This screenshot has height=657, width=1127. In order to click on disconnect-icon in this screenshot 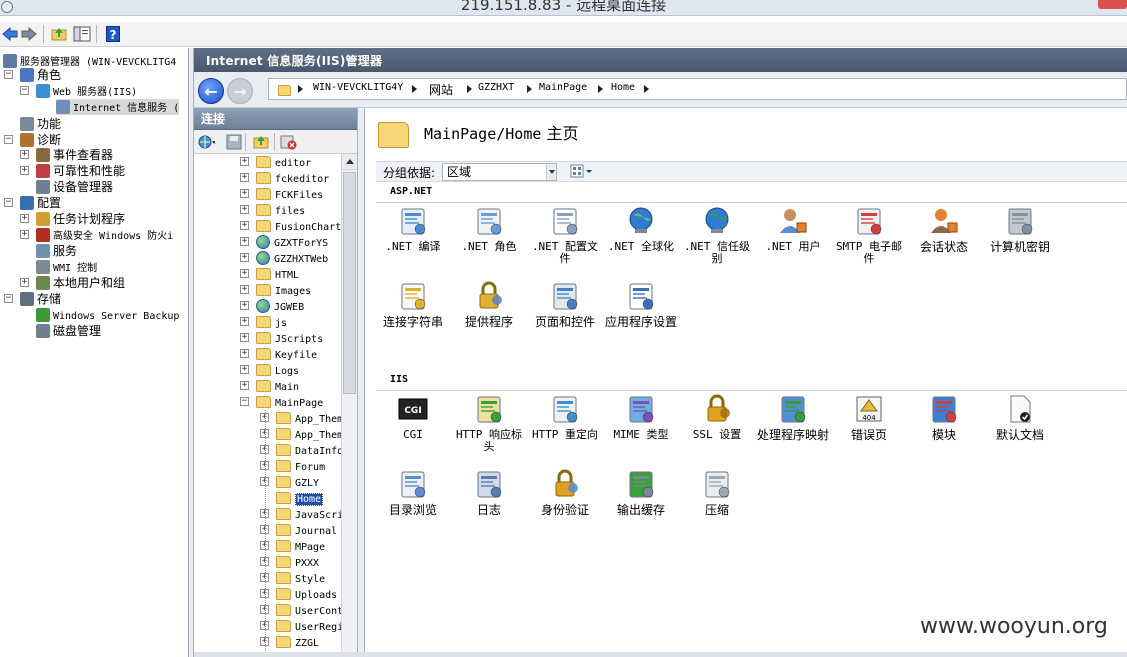, I will do `click(289, 142)`.